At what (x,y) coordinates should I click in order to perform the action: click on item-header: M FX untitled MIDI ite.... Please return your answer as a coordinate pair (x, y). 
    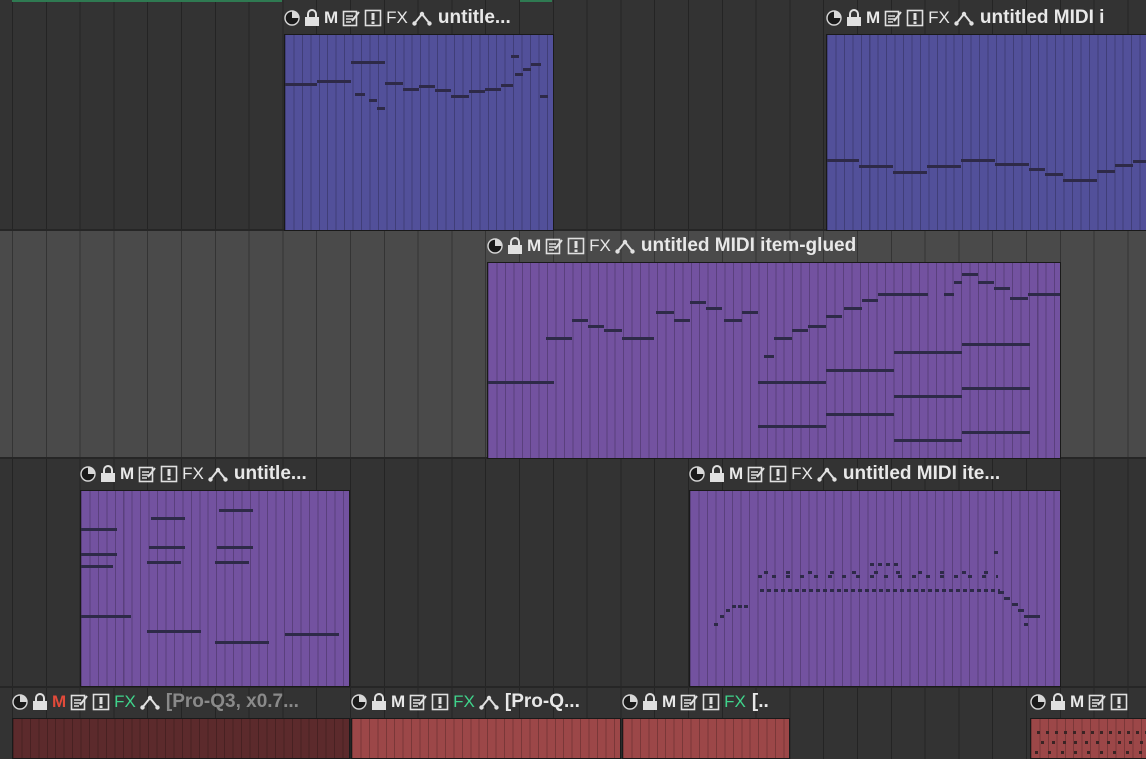
    Looking at the image, I should click on (875, 474).